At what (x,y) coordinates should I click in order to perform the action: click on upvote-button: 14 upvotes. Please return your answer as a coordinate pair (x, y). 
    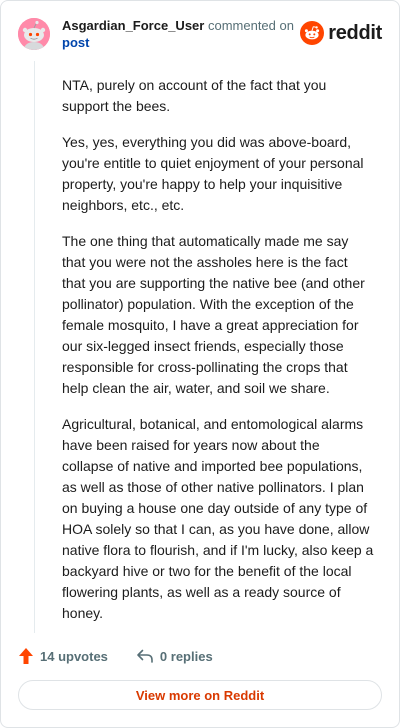
    Looking at the image, I should click on (63, 656).